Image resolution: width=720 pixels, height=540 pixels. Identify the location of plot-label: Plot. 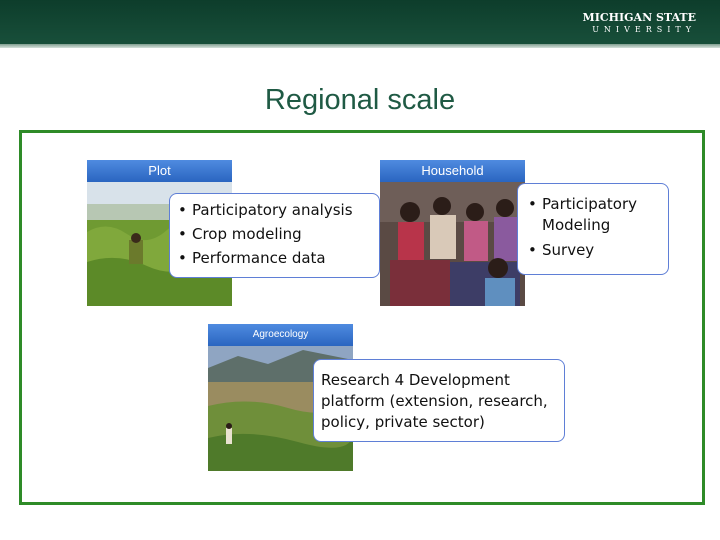
(159, 171).